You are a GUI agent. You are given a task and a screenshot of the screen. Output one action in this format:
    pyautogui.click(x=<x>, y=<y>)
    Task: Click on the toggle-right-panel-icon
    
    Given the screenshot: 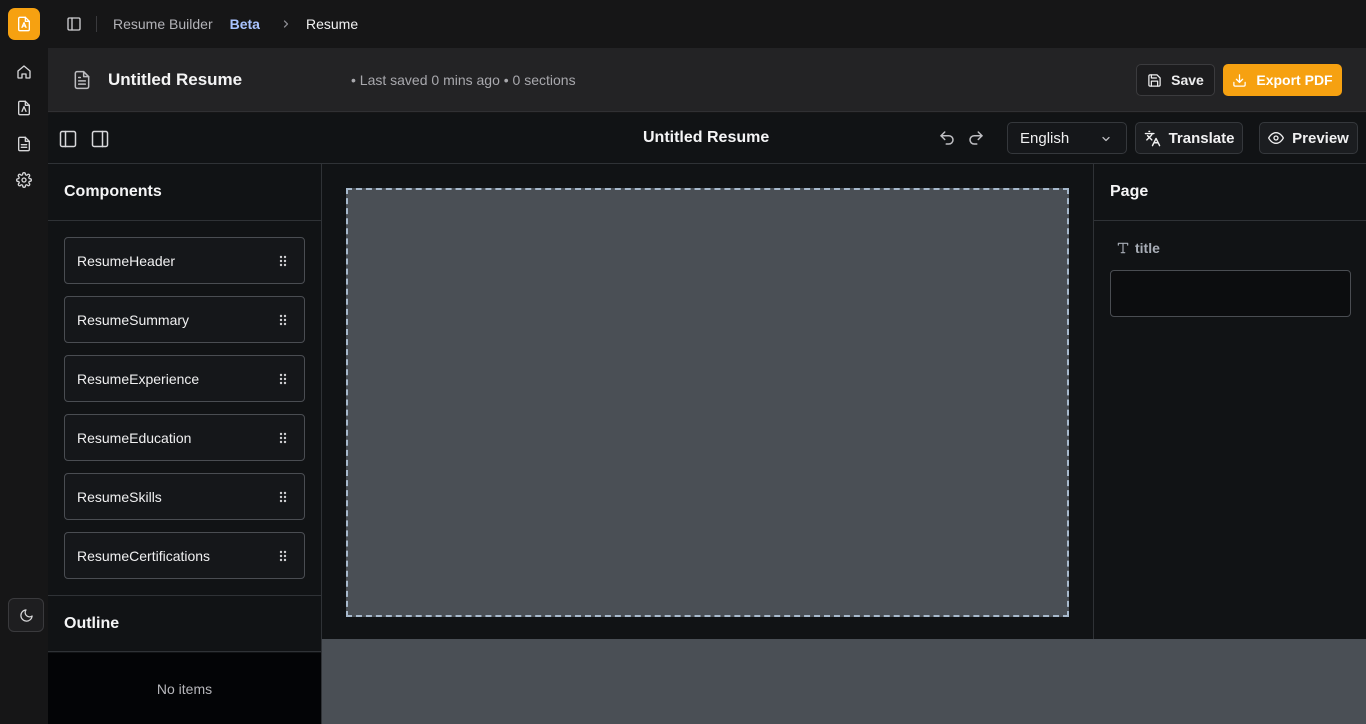 What is the action you would take?
    pyautogui.click(x=100, y=139)
    